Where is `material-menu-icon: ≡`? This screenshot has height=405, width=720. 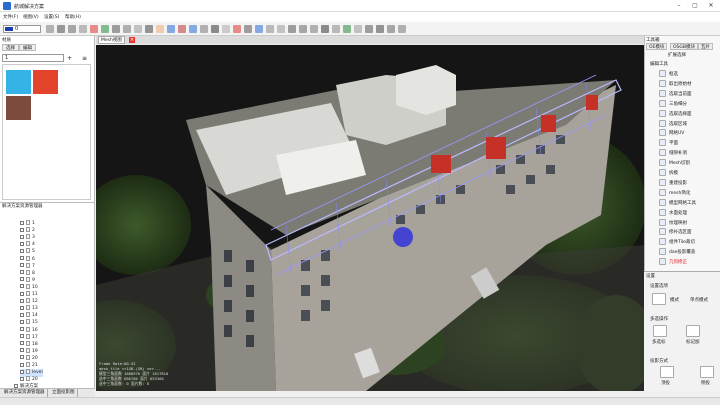
material-menu-icon: ≡ is located at coordinates (84, 58).